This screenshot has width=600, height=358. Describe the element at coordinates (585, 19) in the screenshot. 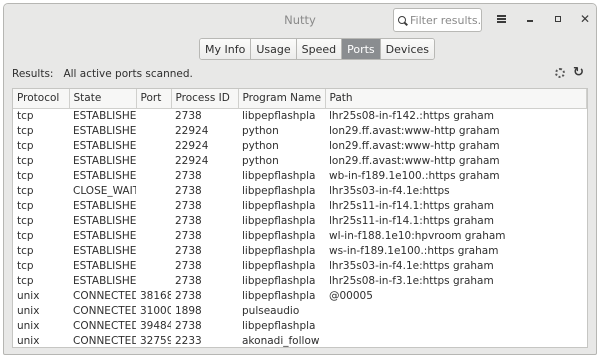

I see `close-icon: ✕` at that location.